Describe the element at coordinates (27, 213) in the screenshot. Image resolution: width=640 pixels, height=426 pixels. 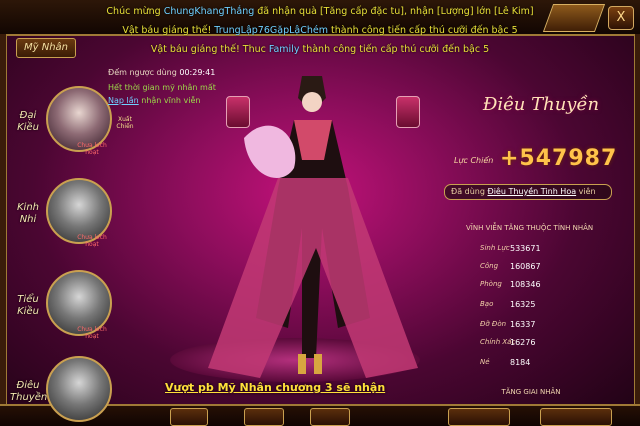
I see `hero-name: Kinh Nhi` at that location.